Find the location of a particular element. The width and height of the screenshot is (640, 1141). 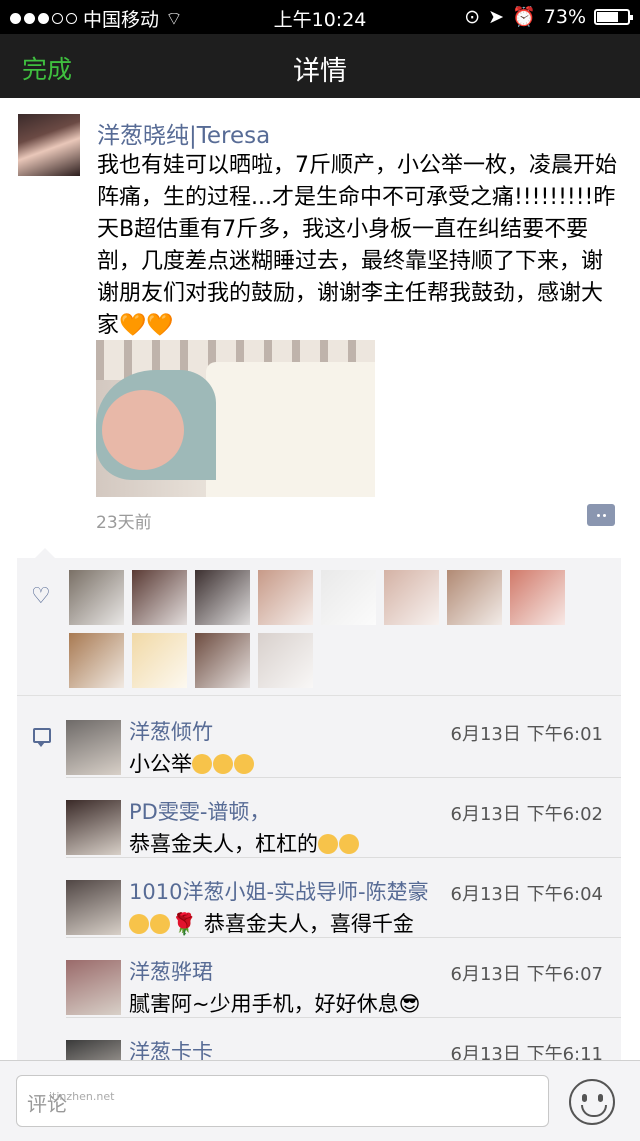

rose-icon: 🌹 is located at coordinates (184, 924).